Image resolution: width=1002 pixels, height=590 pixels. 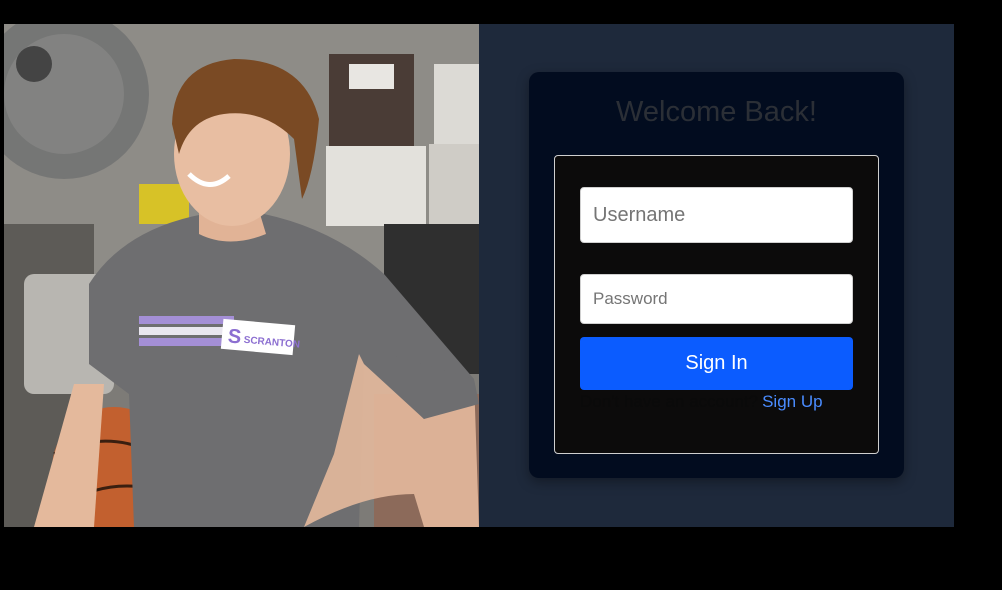 What do you see at coordinates (716, 112) in the screenshot?
I see `welcome-title: Welcome Back!` at bounding box center [716, 112].